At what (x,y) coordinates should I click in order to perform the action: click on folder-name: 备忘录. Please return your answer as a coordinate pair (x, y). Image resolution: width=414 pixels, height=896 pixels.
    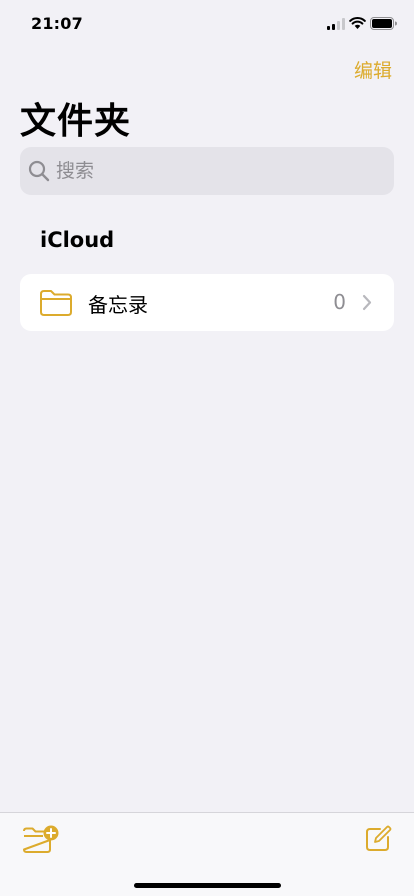
    Looking at the image, I should click on (118, 305).